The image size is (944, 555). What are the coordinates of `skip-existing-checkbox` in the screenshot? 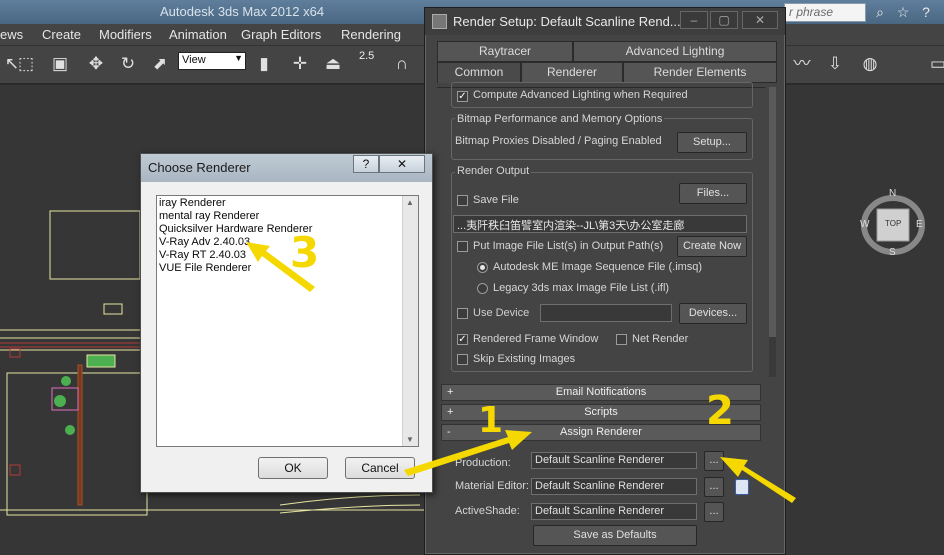 It's located at (462, 359).